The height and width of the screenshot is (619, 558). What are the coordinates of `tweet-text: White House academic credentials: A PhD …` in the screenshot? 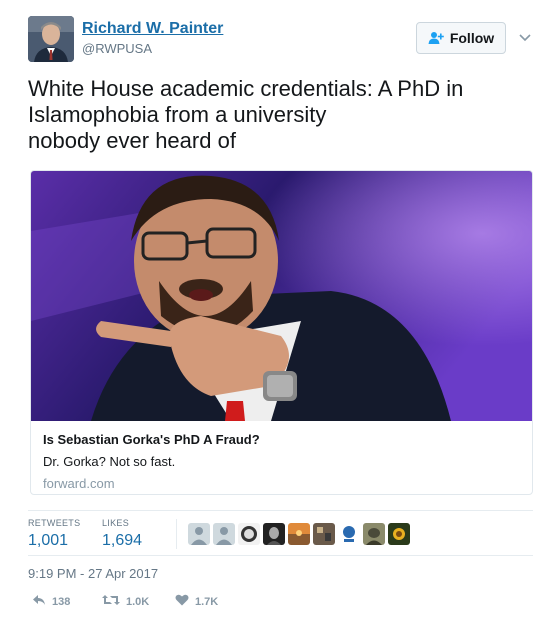 It's located at (280, 115).